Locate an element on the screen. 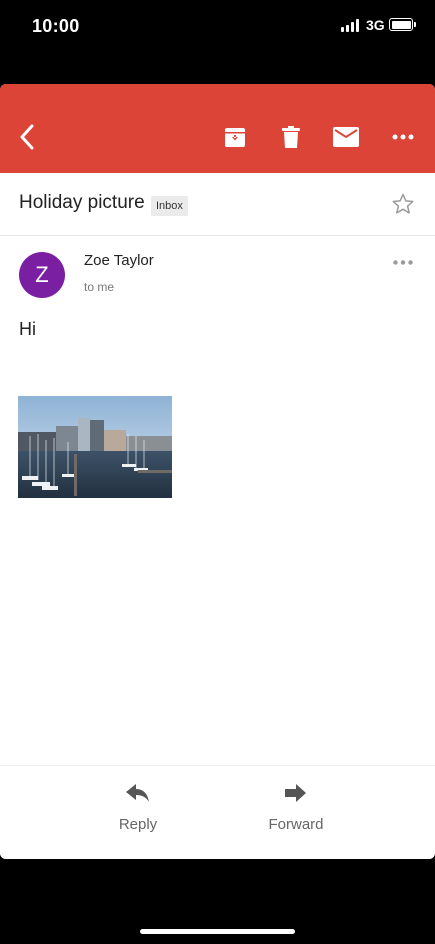 The height and width of the screenshot is (944, 435). sender-row: Z Zoe Taylor to me is located at coordinates (217, 276).